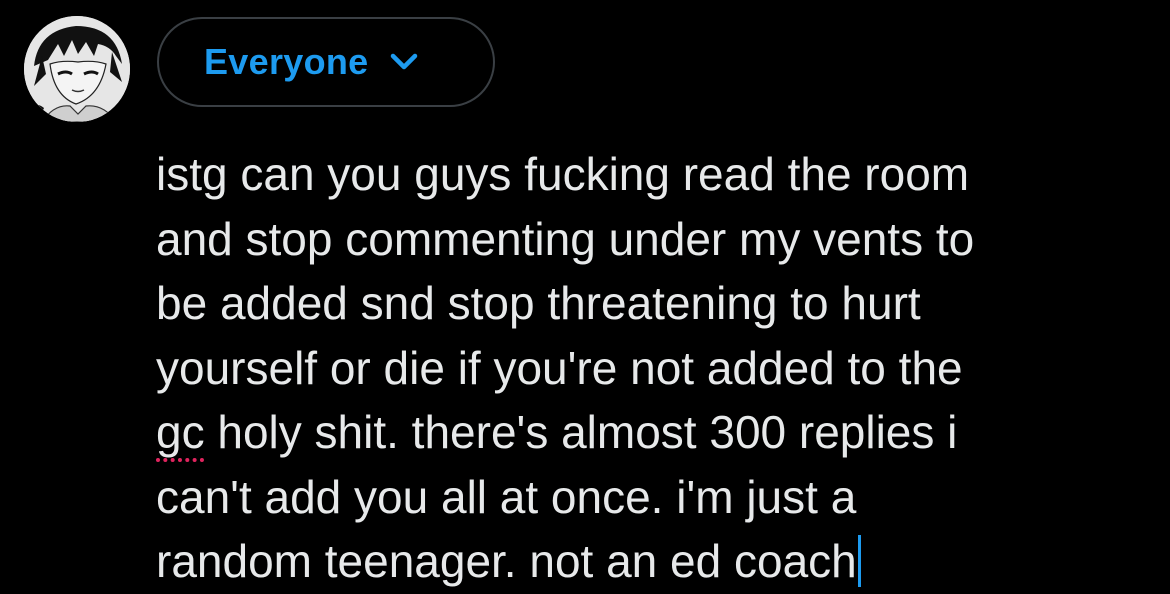  I want to click on compose-line-7: random teenager. not an ed coach, so click(656, 561).